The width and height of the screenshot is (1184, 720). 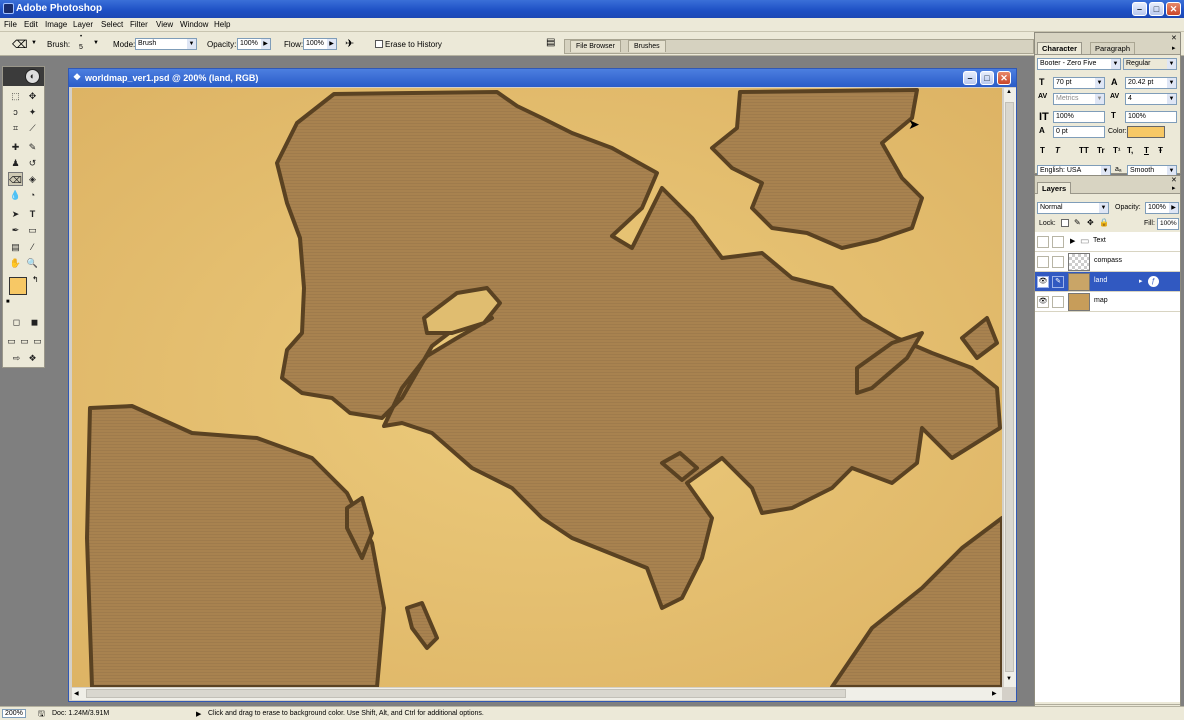 What do you see at coordinates (11, 341) in the screenshot?
I see `standard-screen-mode-icon: ▭` at bounding box center [11, 341].